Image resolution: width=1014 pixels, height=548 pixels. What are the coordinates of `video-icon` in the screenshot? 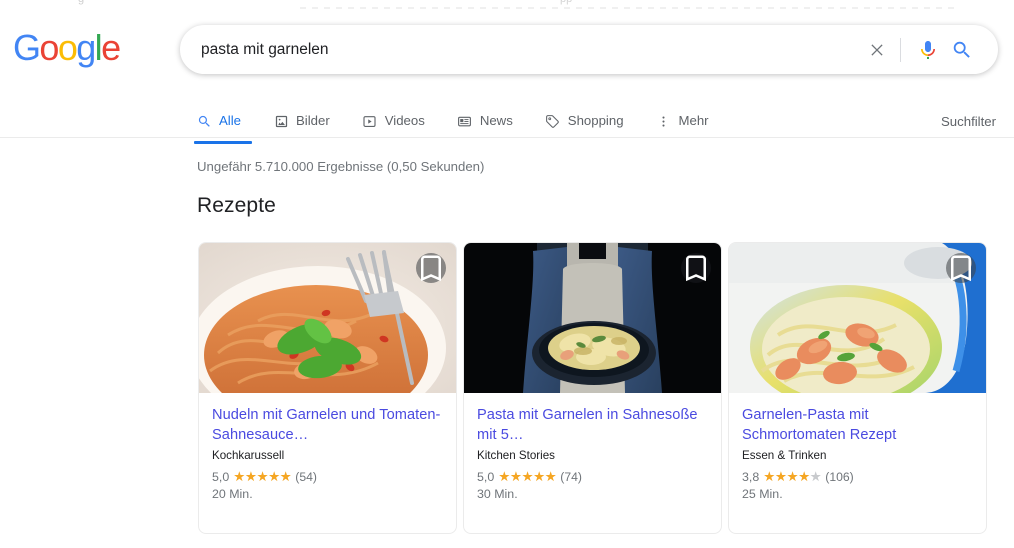 It's located at (370, 121).